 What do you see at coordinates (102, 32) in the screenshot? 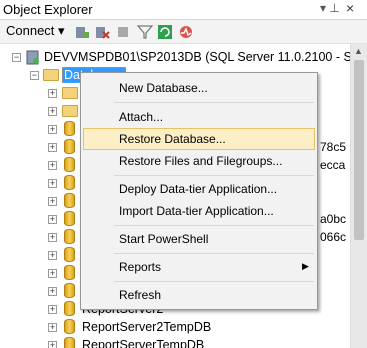
I see `disconnect-icon` at bounding box center [102, 32].